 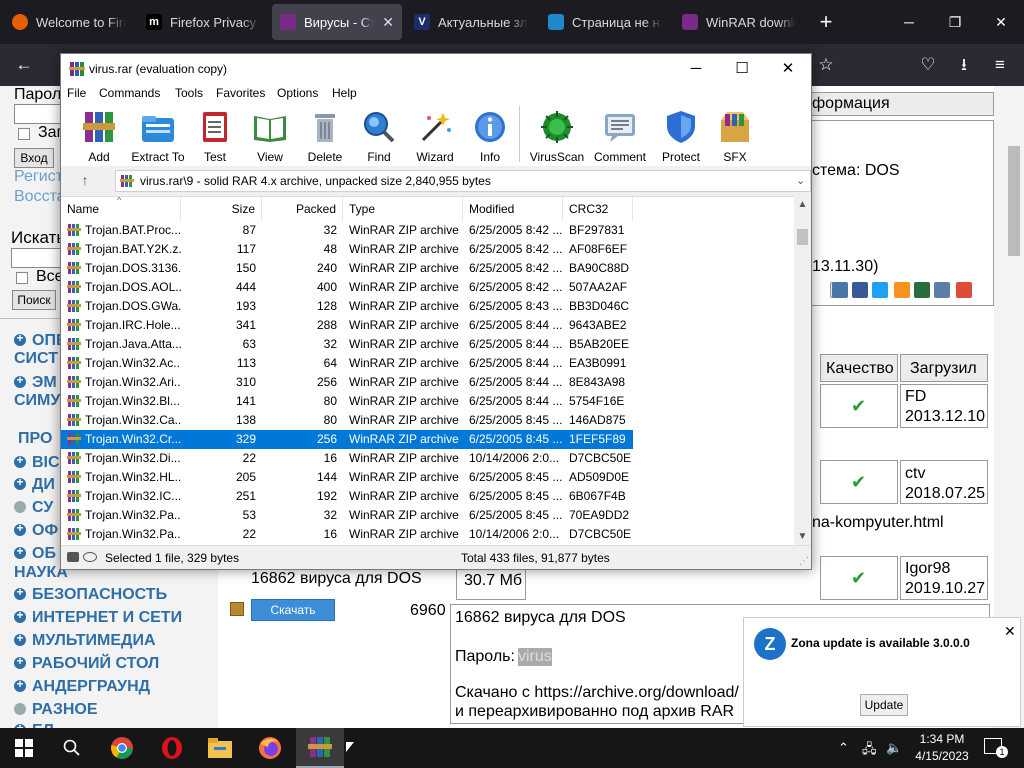 What do you see at coordinates (36, 359) in the screenshot?
I see `category-item: СИСТ` at bounding box center [36, 359].